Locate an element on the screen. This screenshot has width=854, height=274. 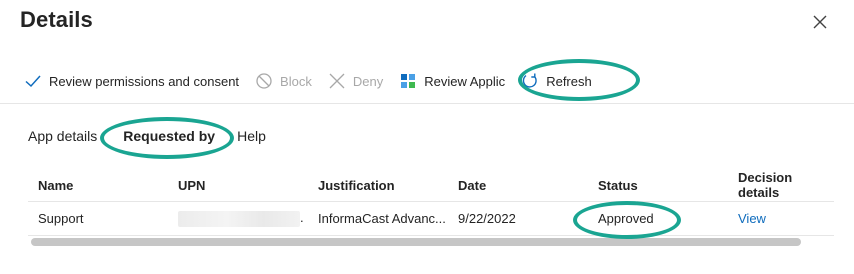
tab-app-details: App details is located at coordinates (62, 136).